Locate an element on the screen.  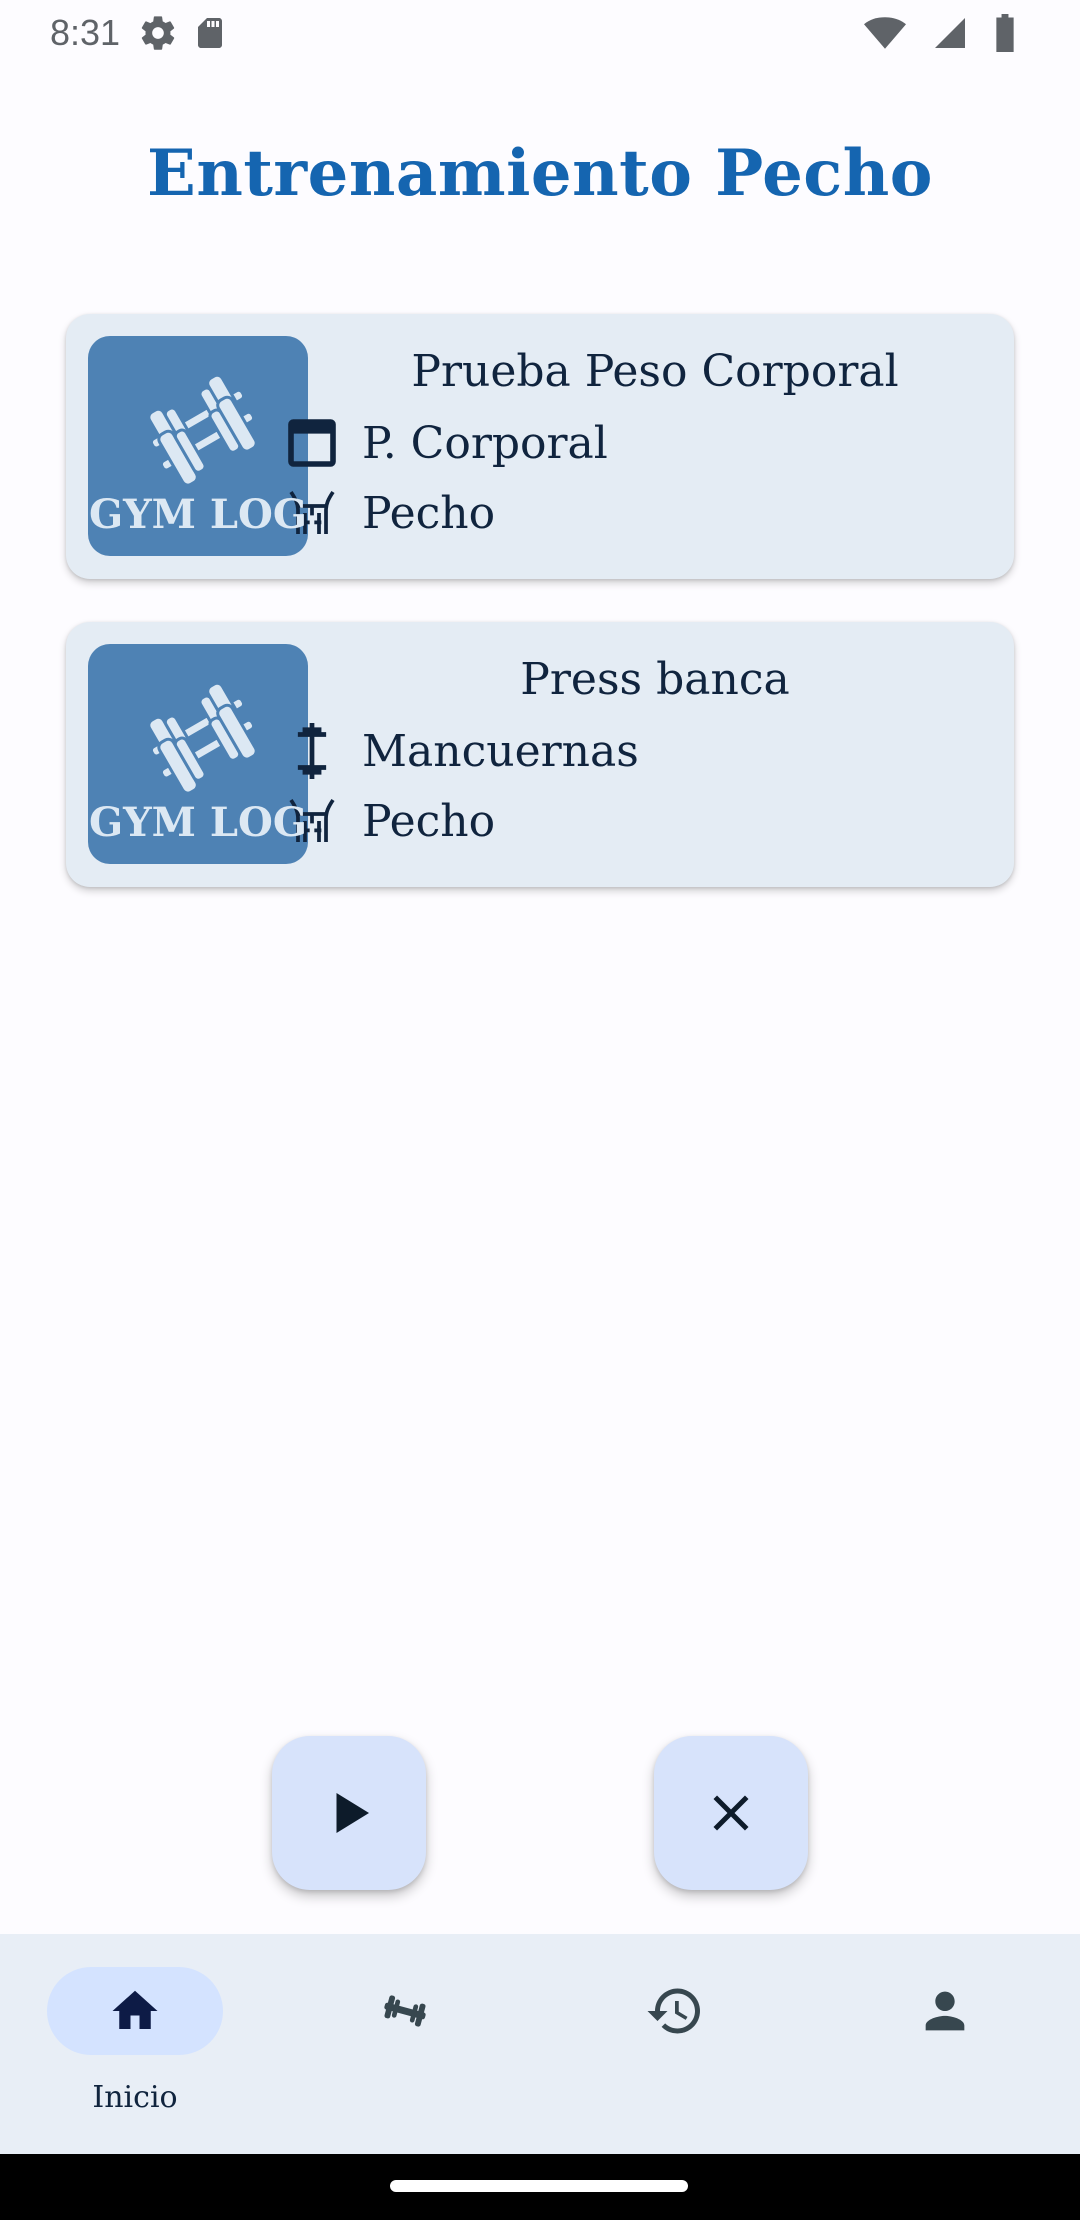
battery-icon is located at coordinates (1005, 33).